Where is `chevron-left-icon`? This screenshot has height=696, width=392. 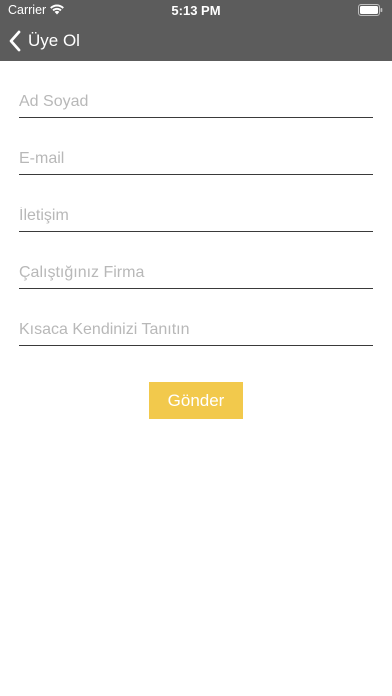 chevron-left-icon is located at coordinates (15, 41).